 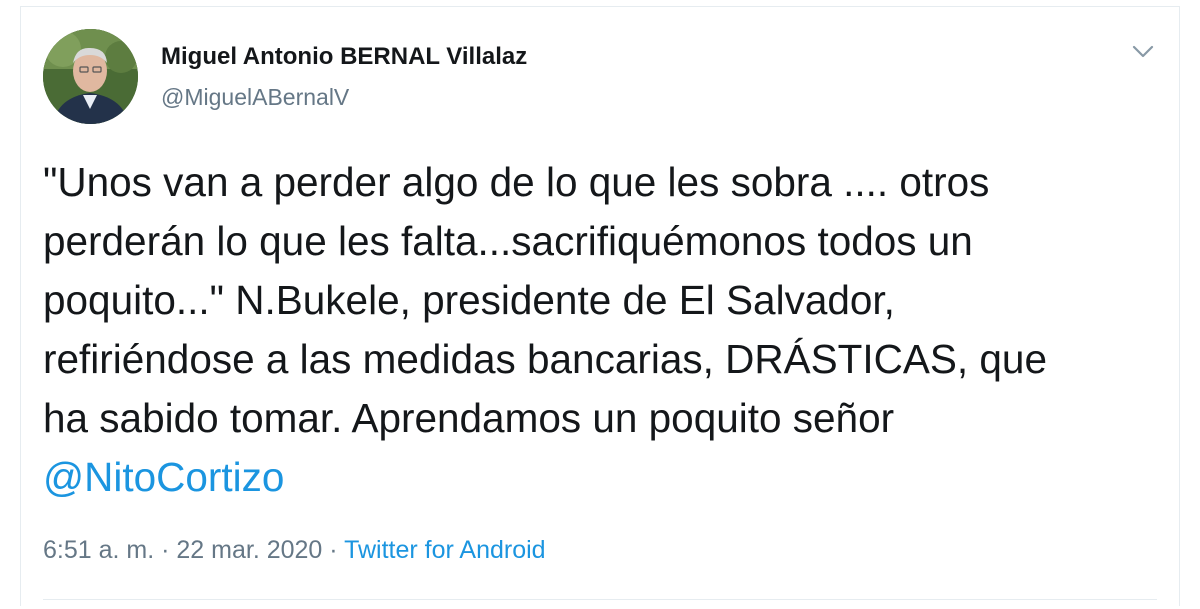 What do you see at coordinates (249, 550) in the screenshot?
I see `tweet-date: 22 mar. 2020` at bounding box center [249, 550].